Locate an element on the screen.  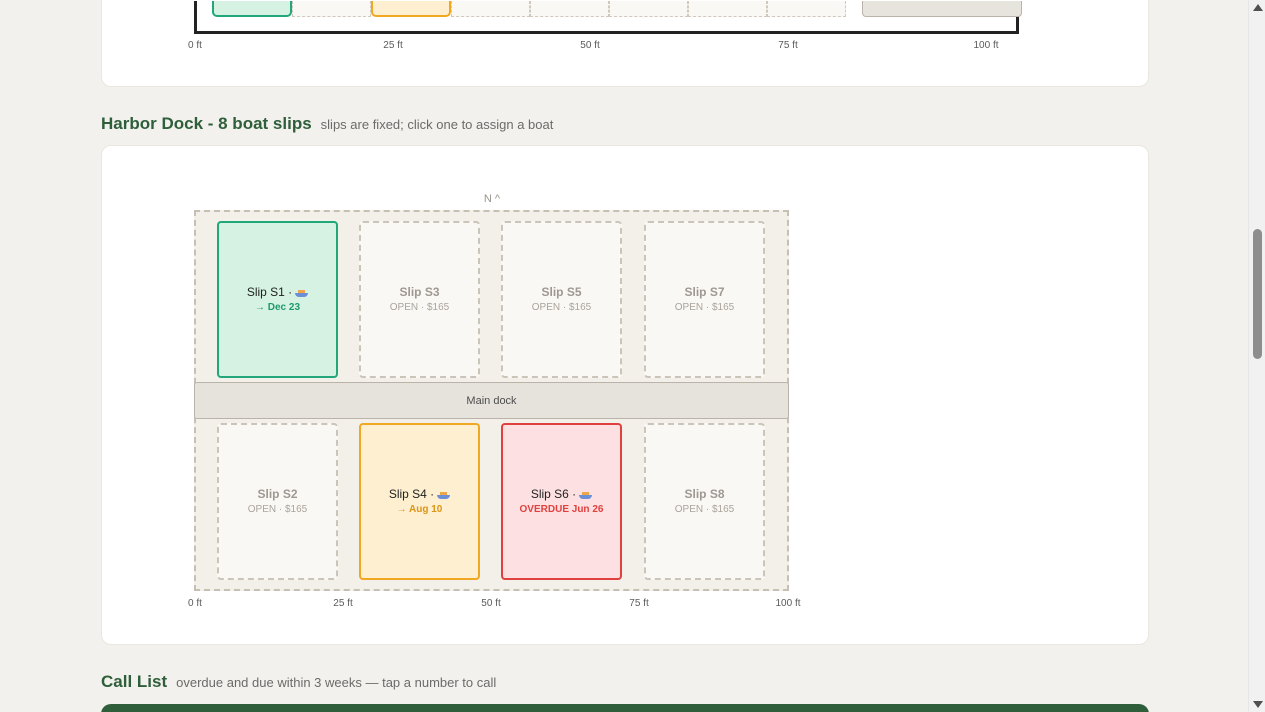
slip-label: Slip S5 is located at coordinates (561, 291).